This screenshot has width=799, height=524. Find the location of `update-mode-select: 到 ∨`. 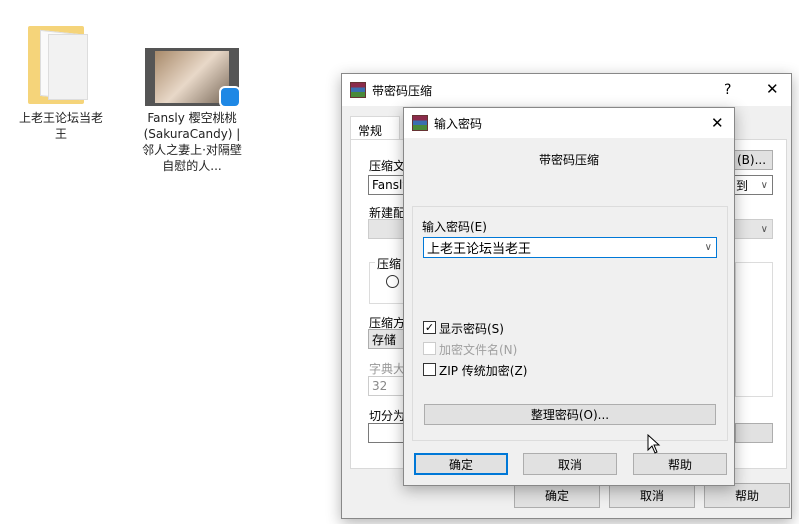

update-mode-select: 到 ∨ is located at coordinates (752, 185).